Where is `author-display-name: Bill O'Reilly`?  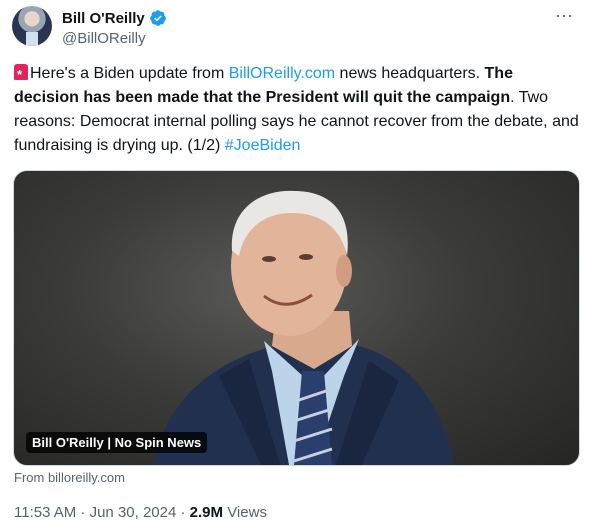
author-display-name: Bill O'Reilly is located at coordinates (103, 18).